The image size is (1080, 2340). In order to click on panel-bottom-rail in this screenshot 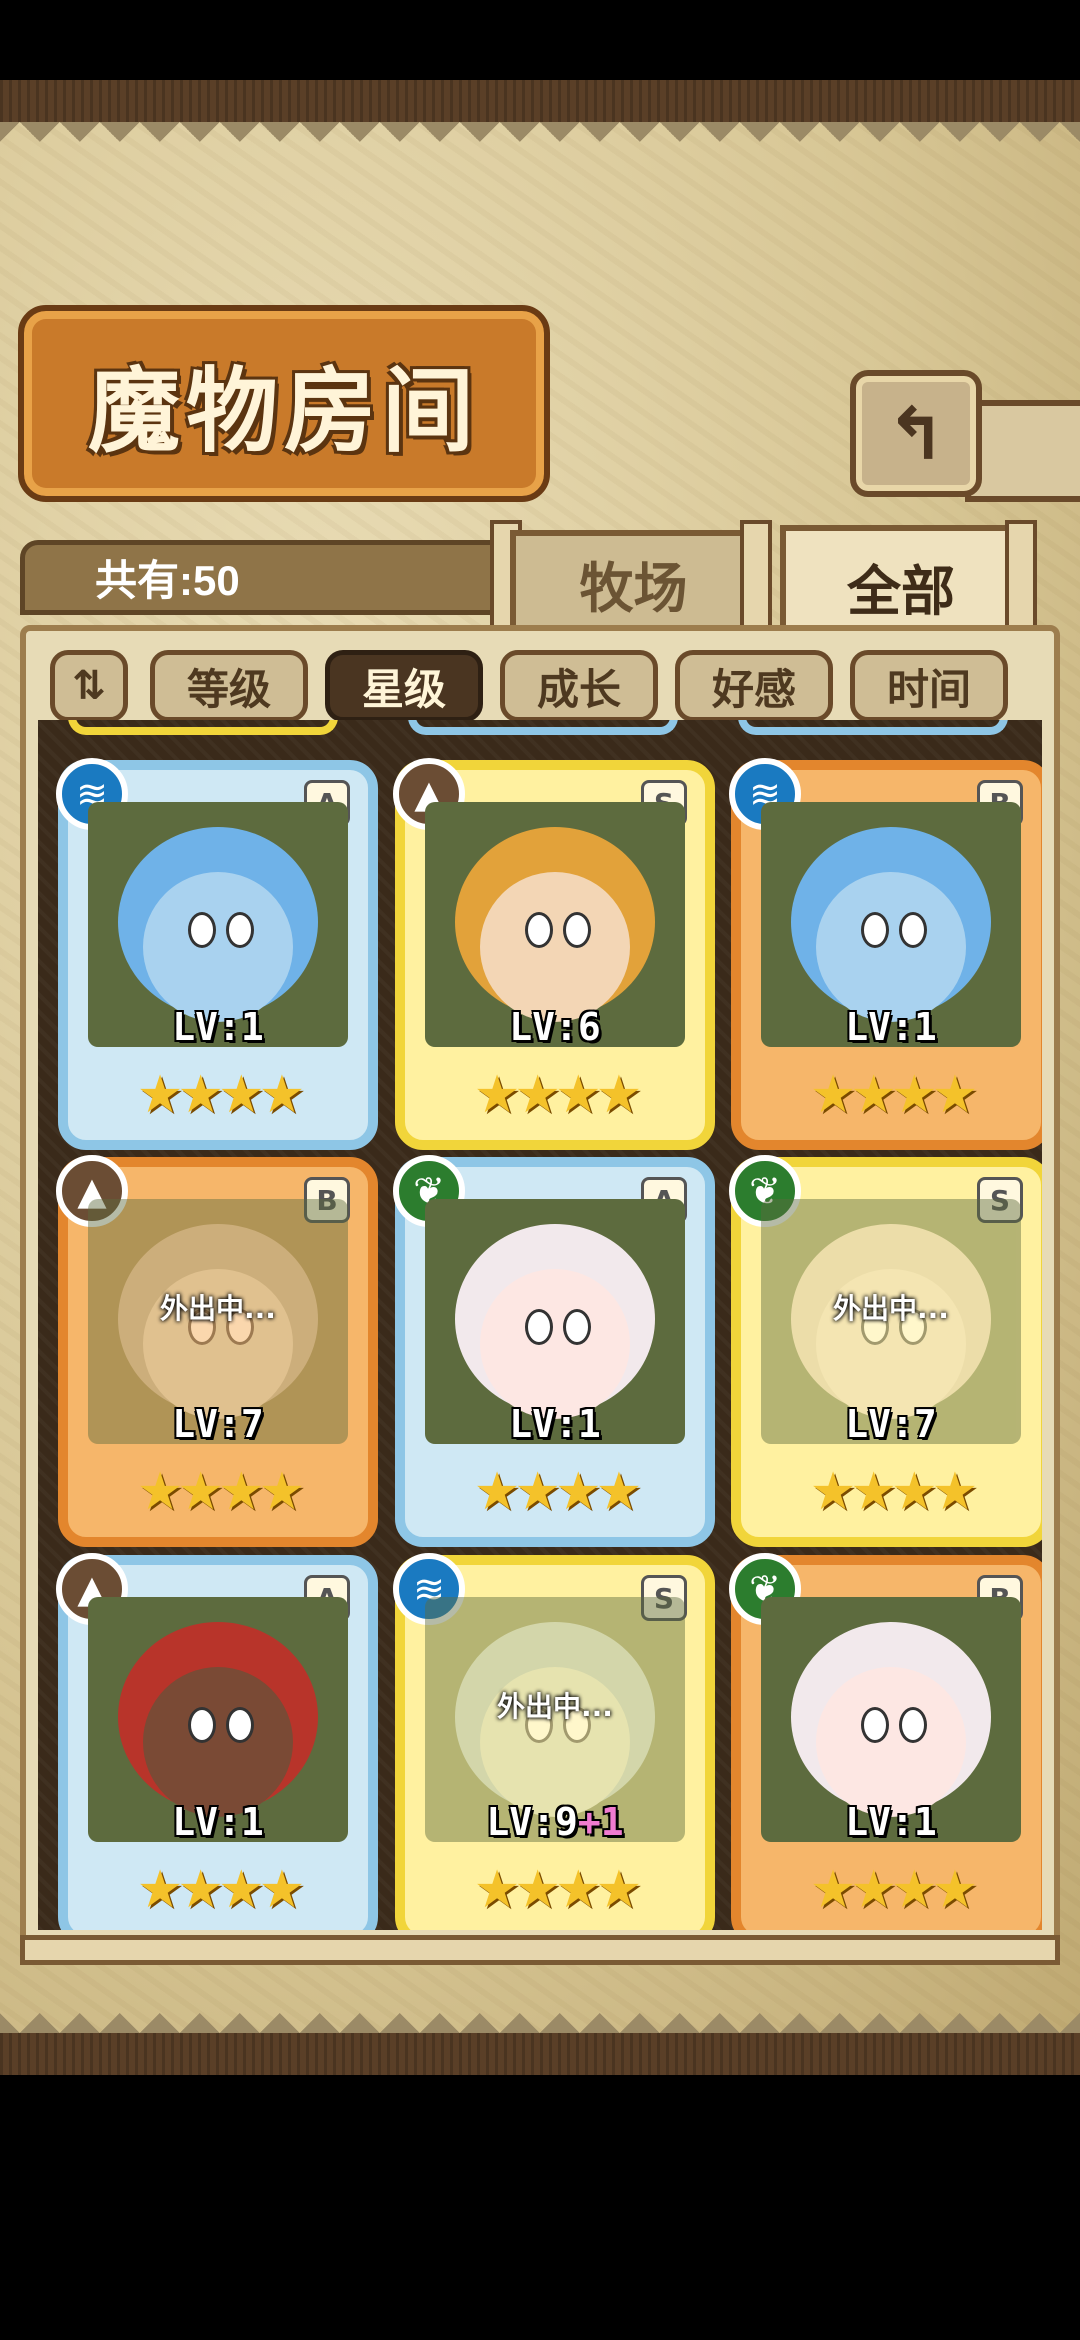, I will do `click(540, 1950)`.